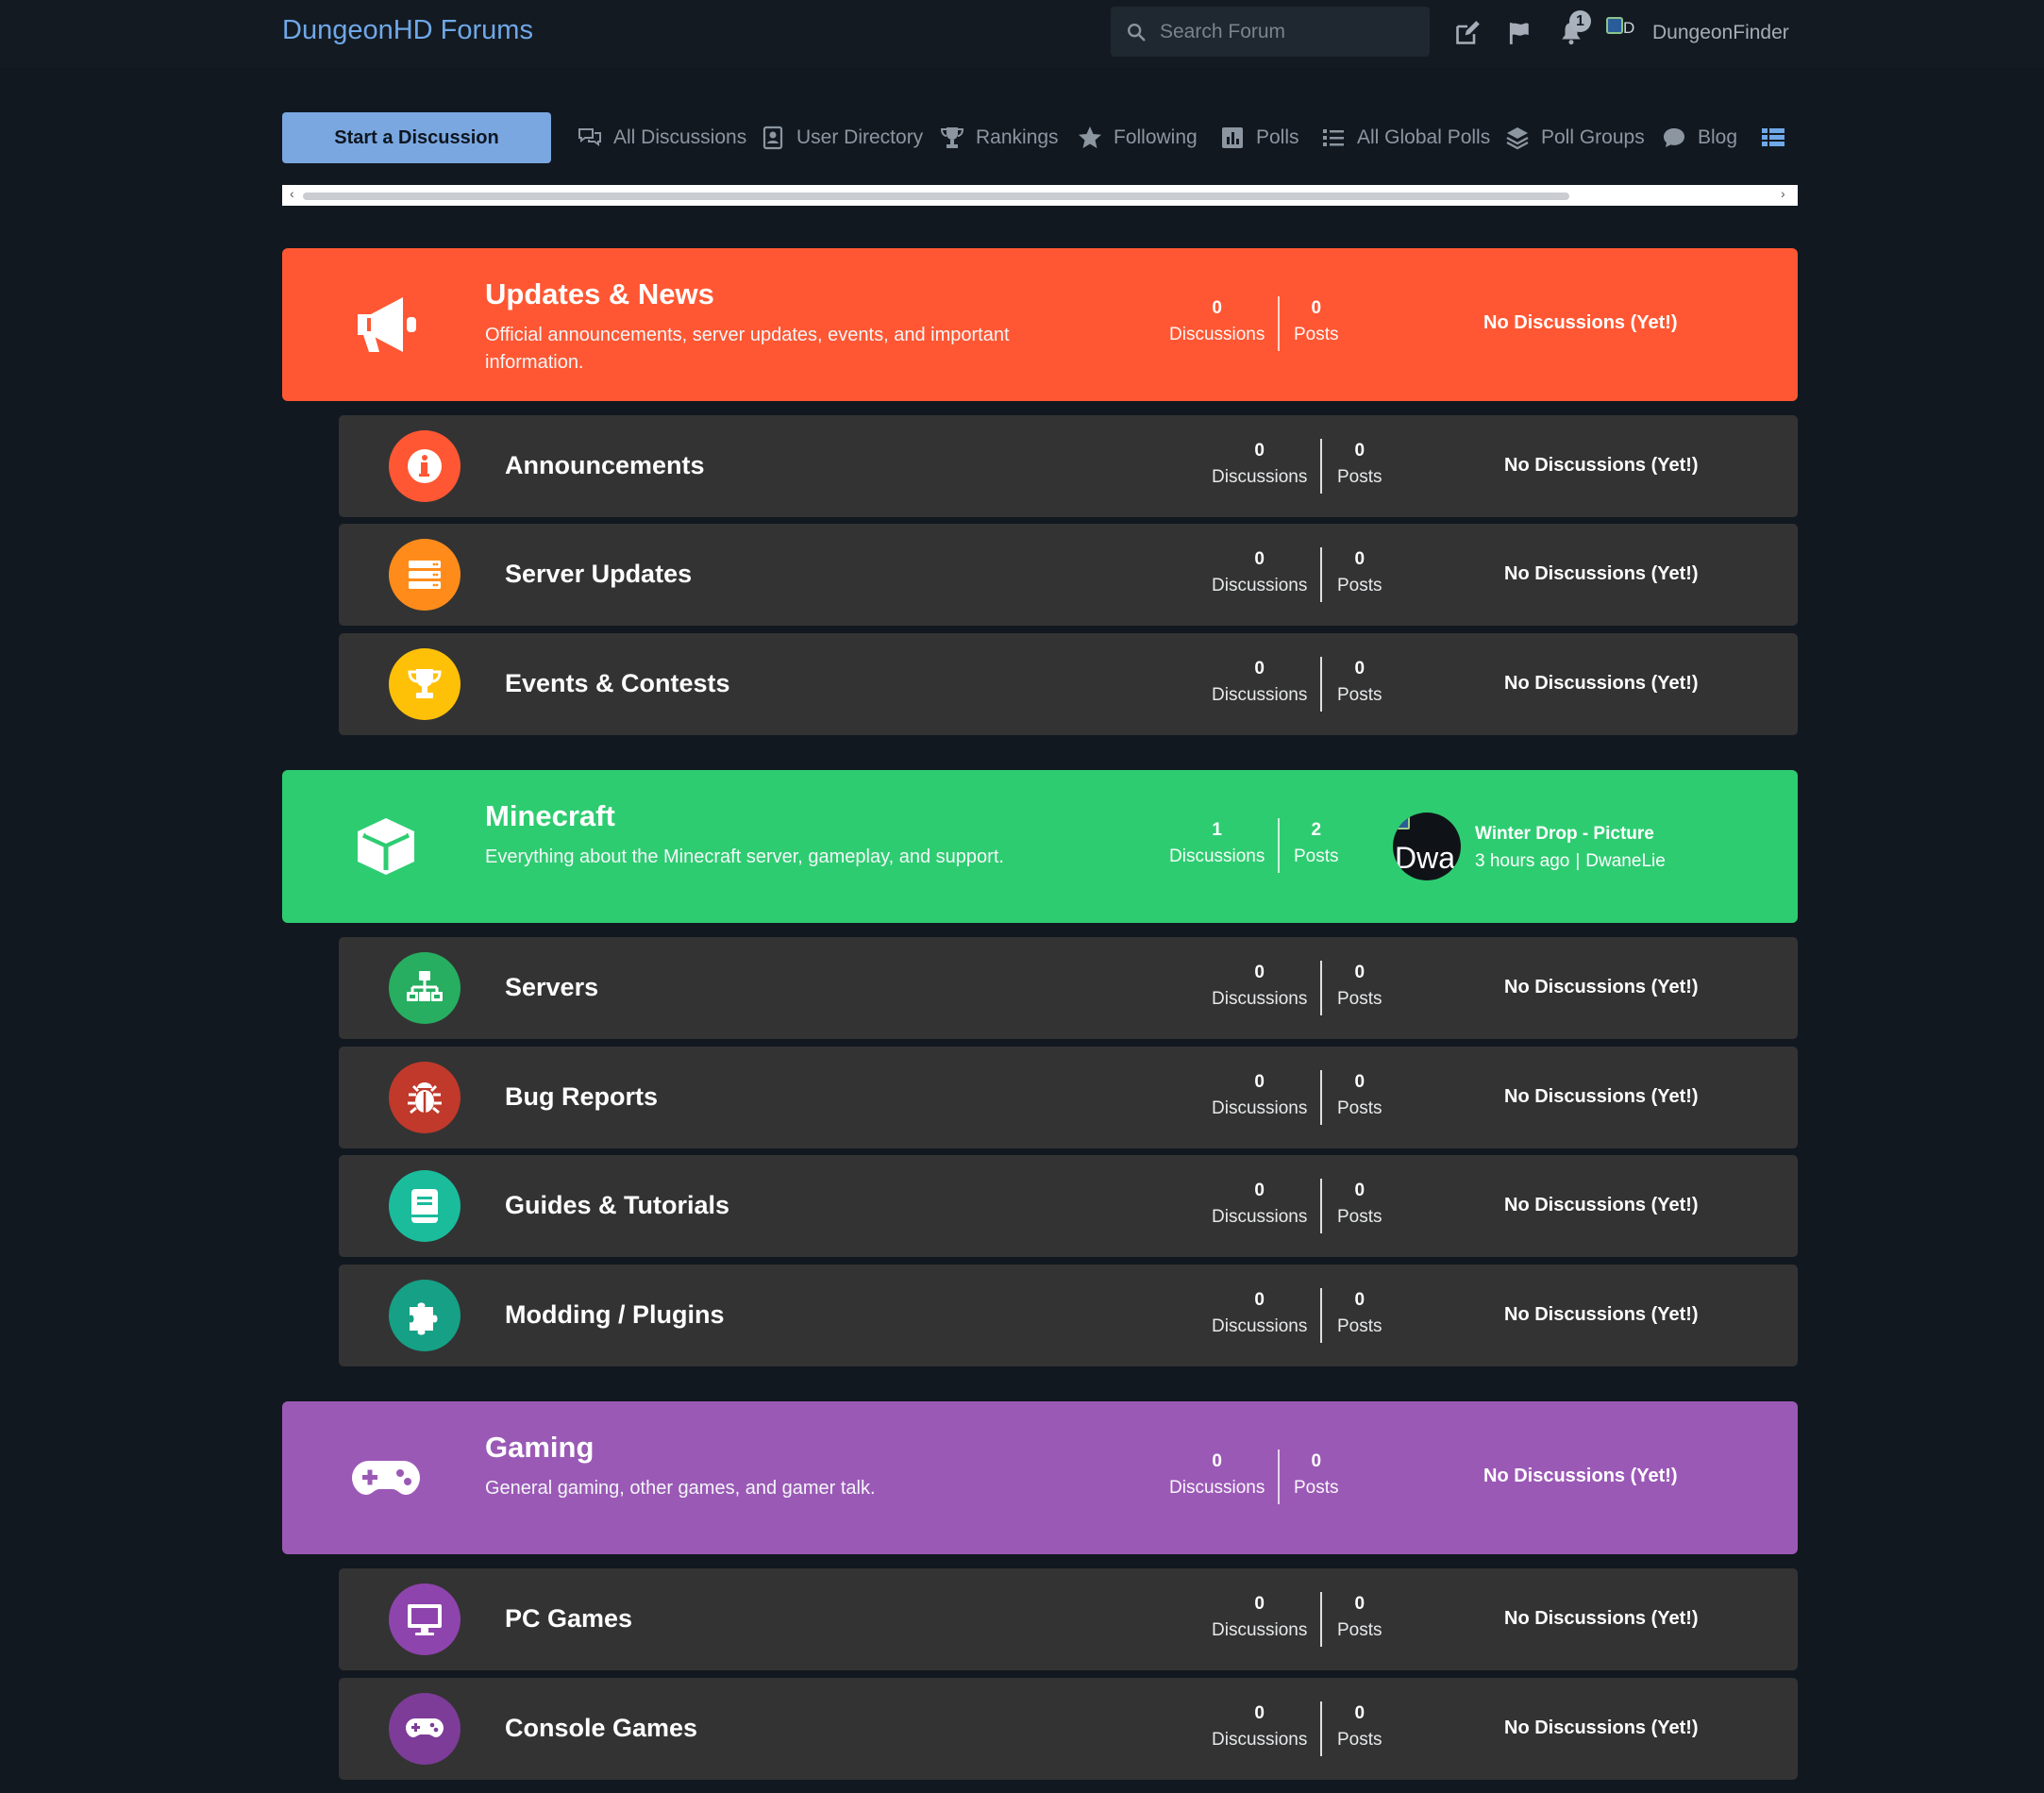 This screenshot has height=1793, width=2044. Describe the element at coordinates (1593, 137) in the screenshot. I see `nav-label: Poll Groups` at that location.